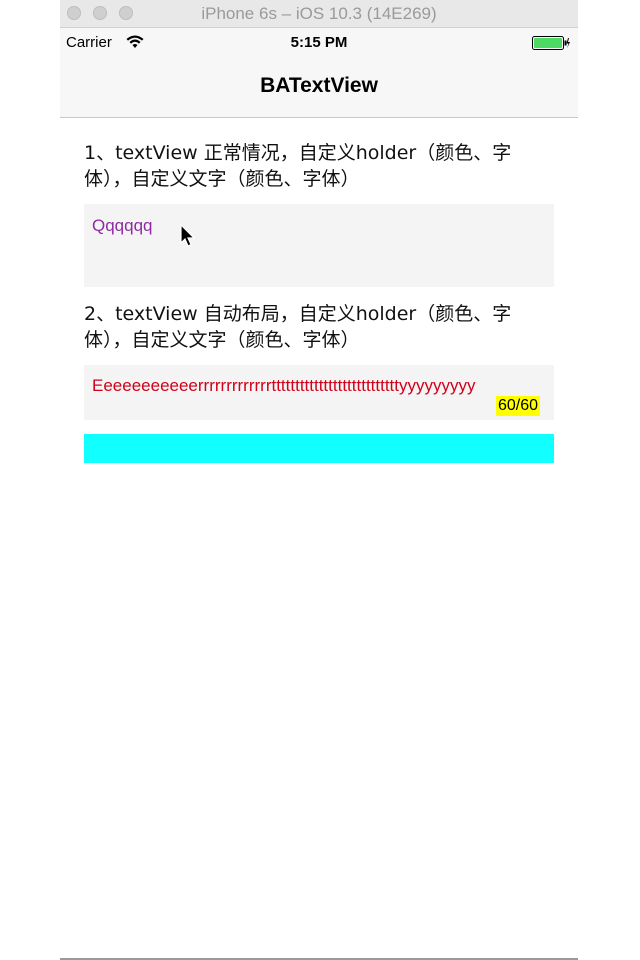  I want to click on cyan-view, so click(319, 448).